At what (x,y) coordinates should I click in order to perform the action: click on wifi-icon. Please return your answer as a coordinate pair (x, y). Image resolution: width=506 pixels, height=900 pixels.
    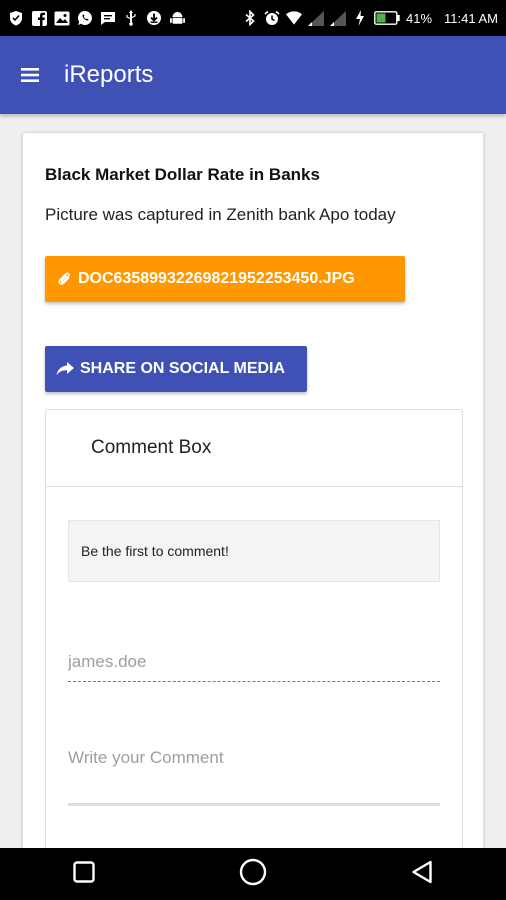
    Looking at the image, I should click on (294, 18).